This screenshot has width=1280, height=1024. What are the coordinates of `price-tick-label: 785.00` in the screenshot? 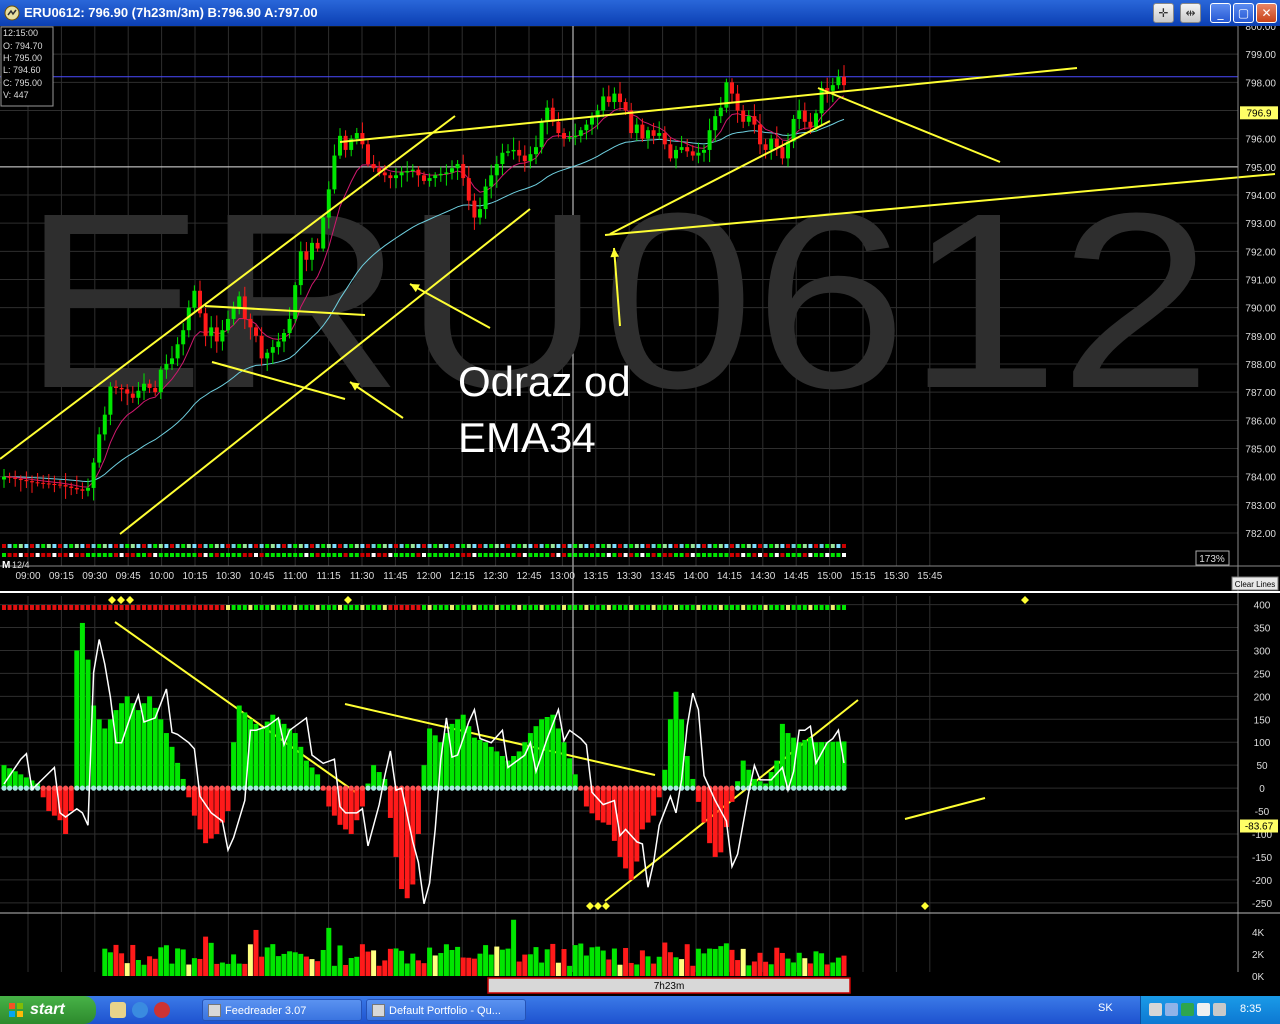 It's located at (1260, 450).